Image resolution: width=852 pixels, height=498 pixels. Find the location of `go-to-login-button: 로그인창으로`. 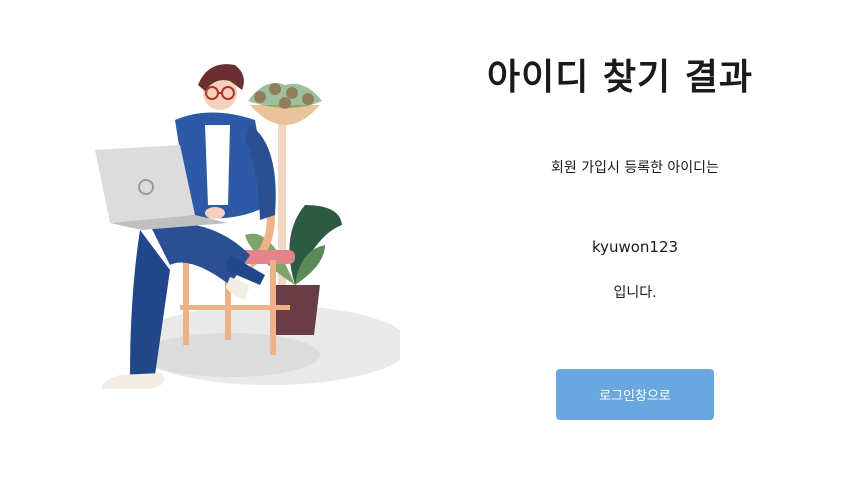

go-to-login-button: 로그인창으로 is located at coordinates (635, 394).